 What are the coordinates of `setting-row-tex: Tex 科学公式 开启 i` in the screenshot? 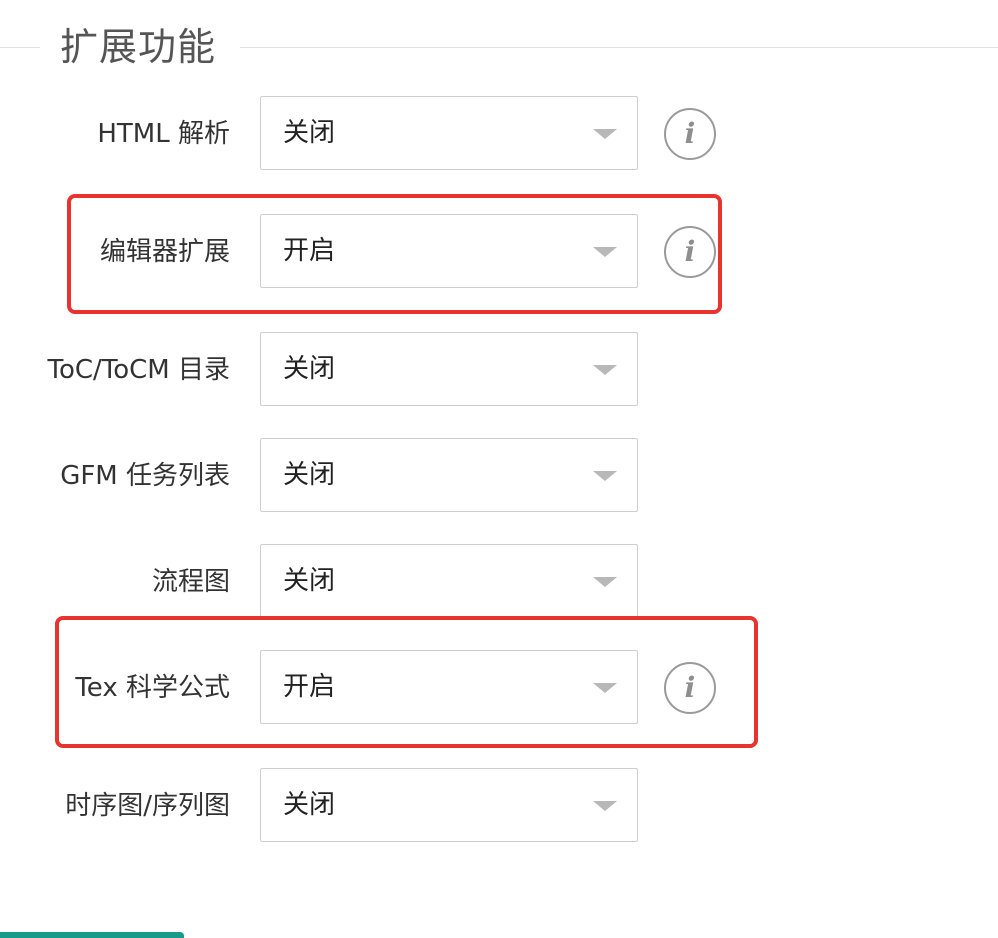 It's located at (499, 688).